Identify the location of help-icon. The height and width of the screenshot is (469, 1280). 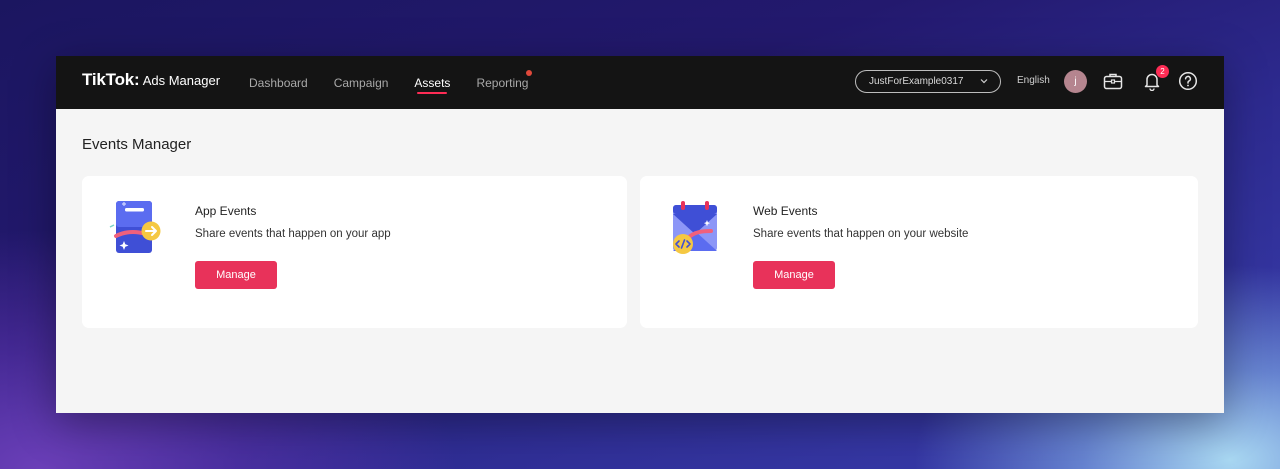
(1188, 81).